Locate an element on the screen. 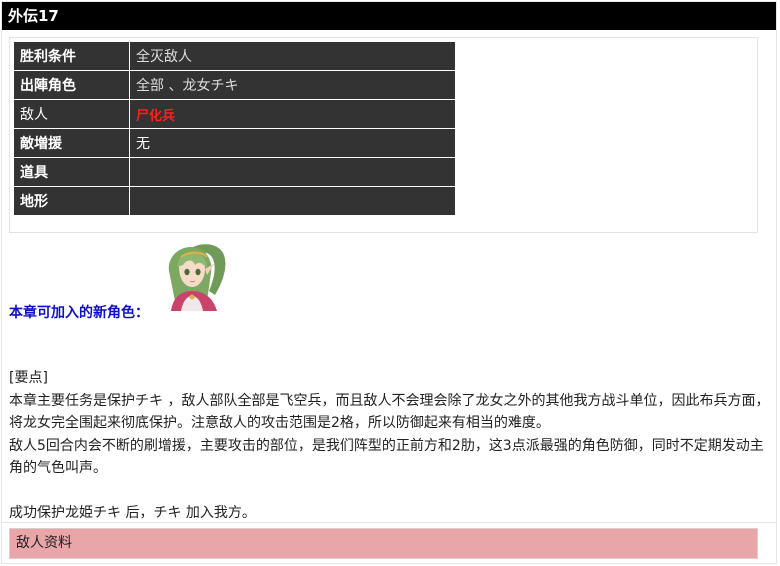 The height and width of the screenshot is (566, 780). terrain-value is located at coordinates (292, 201).